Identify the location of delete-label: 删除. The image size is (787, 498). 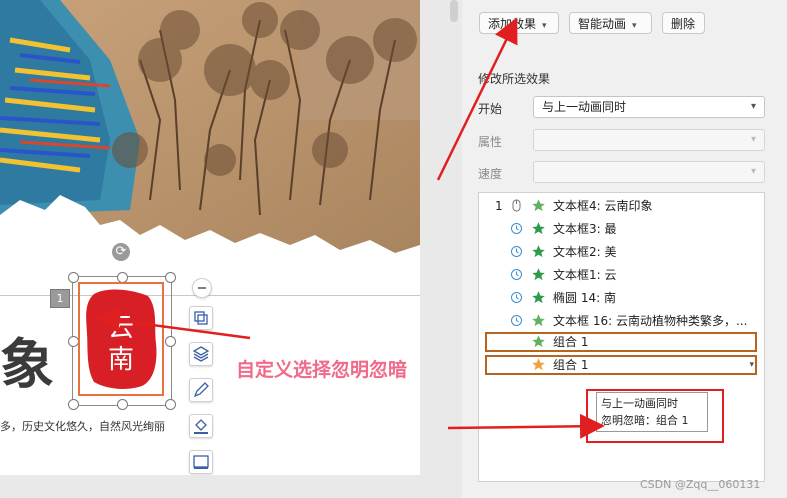
(683, 24).